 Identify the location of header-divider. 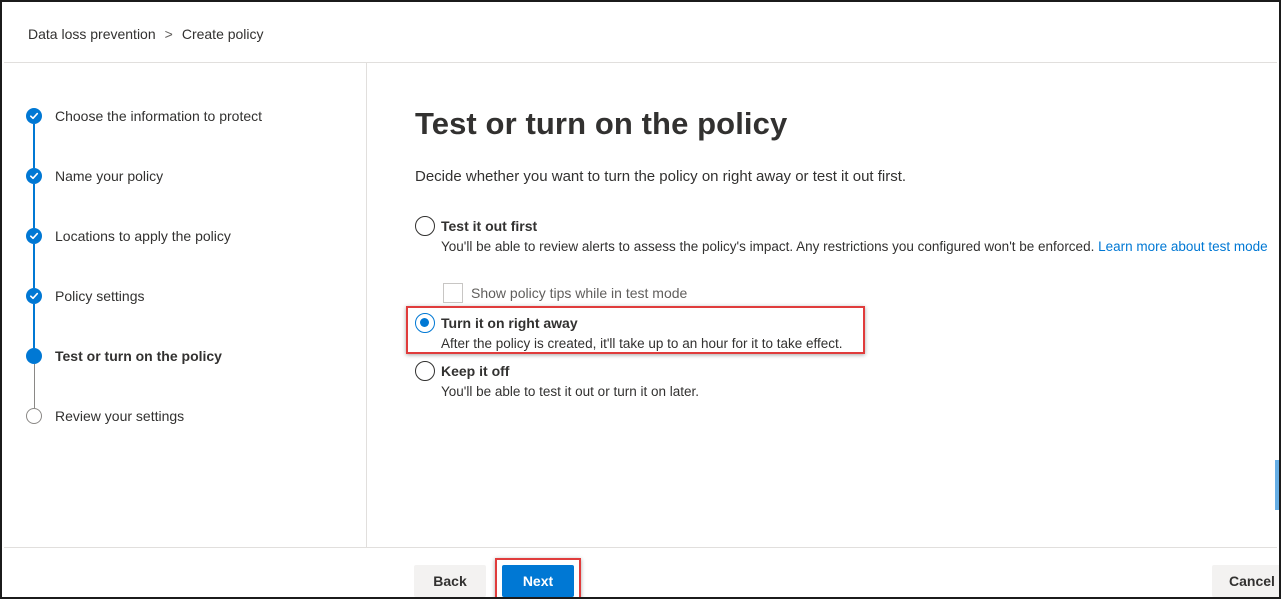
(640, 62).